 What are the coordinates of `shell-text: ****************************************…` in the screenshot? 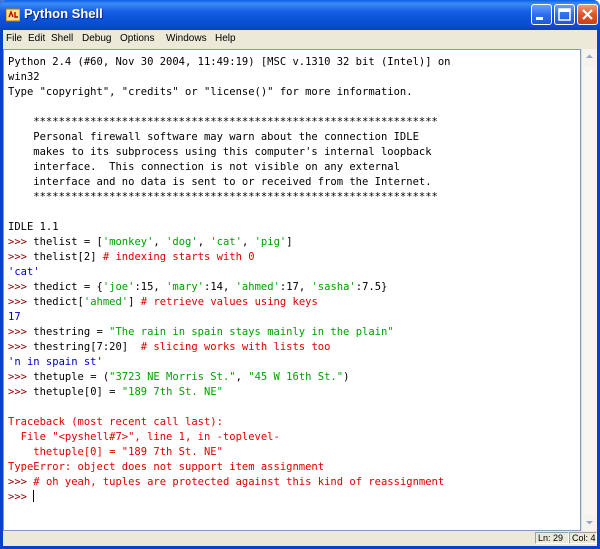 It's located at (223, 197).